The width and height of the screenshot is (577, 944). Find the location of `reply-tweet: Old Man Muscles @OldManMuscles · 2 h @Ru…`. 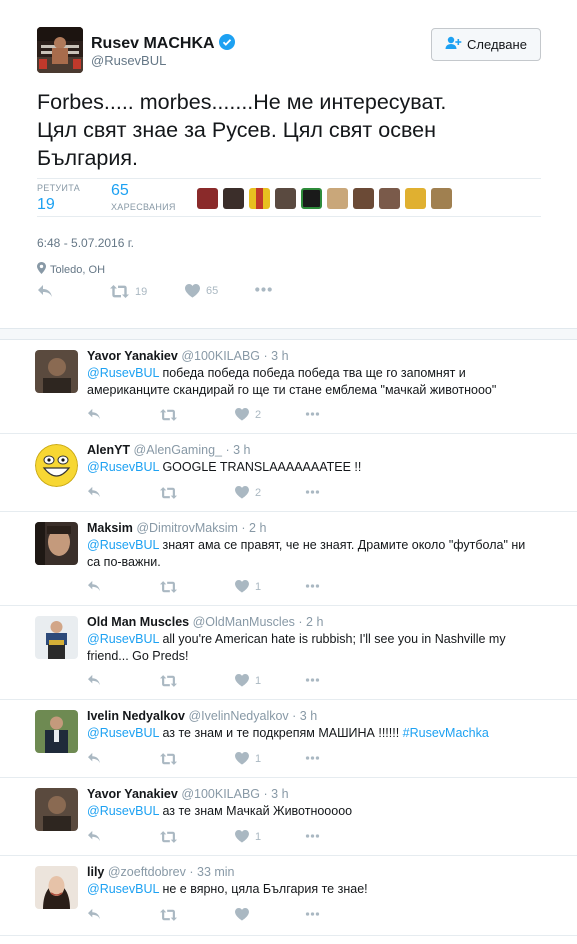

reply-tweet: Old Man Muscles @OldManMuscles · 2 h @Ru… is located at coordinates (288, 653).